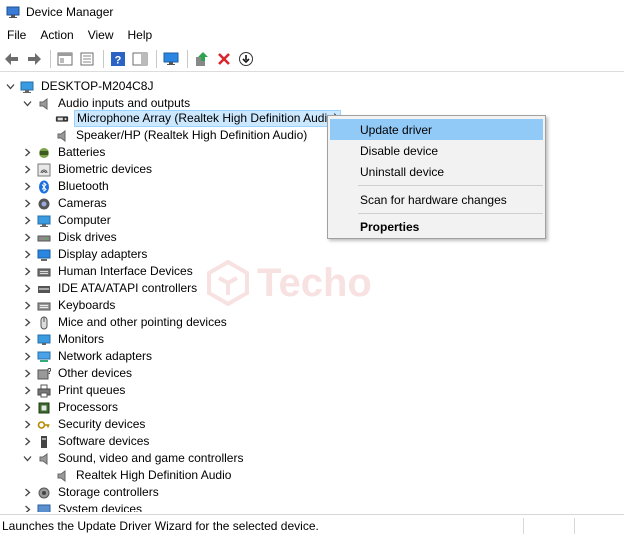 The image size is (624, 536). Describe the element at coordinates (450, 213) in the screenshot. I see `menu-separator` at that location.